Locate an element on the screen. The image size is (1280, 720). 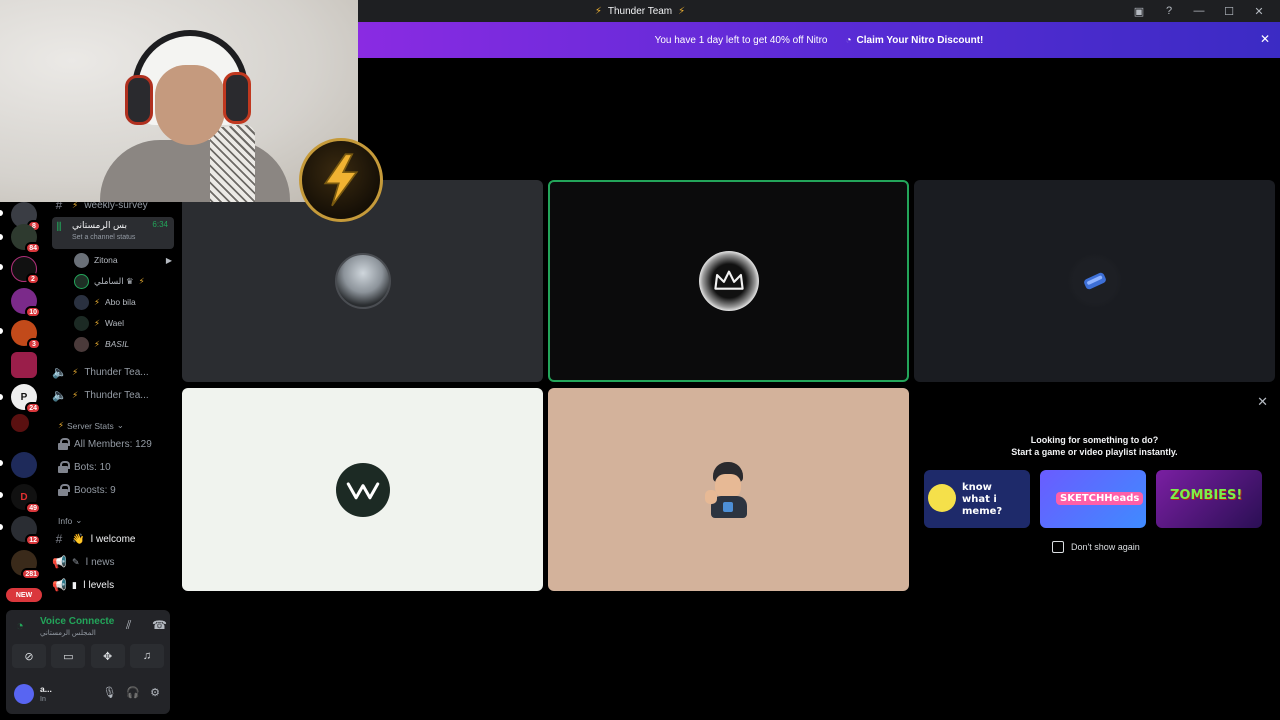
activity-card: ZOMBIES! is located at coordinates (1209, 499).